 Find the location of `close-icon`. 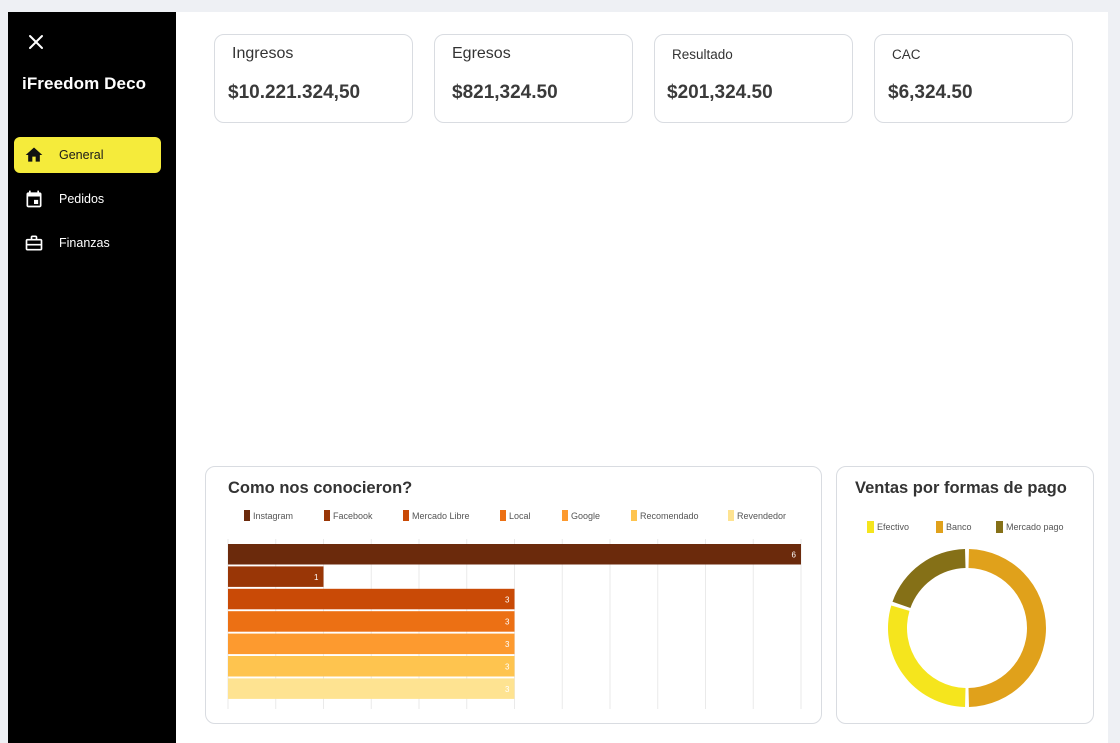

close-icon is located at coordinates (36, 42).